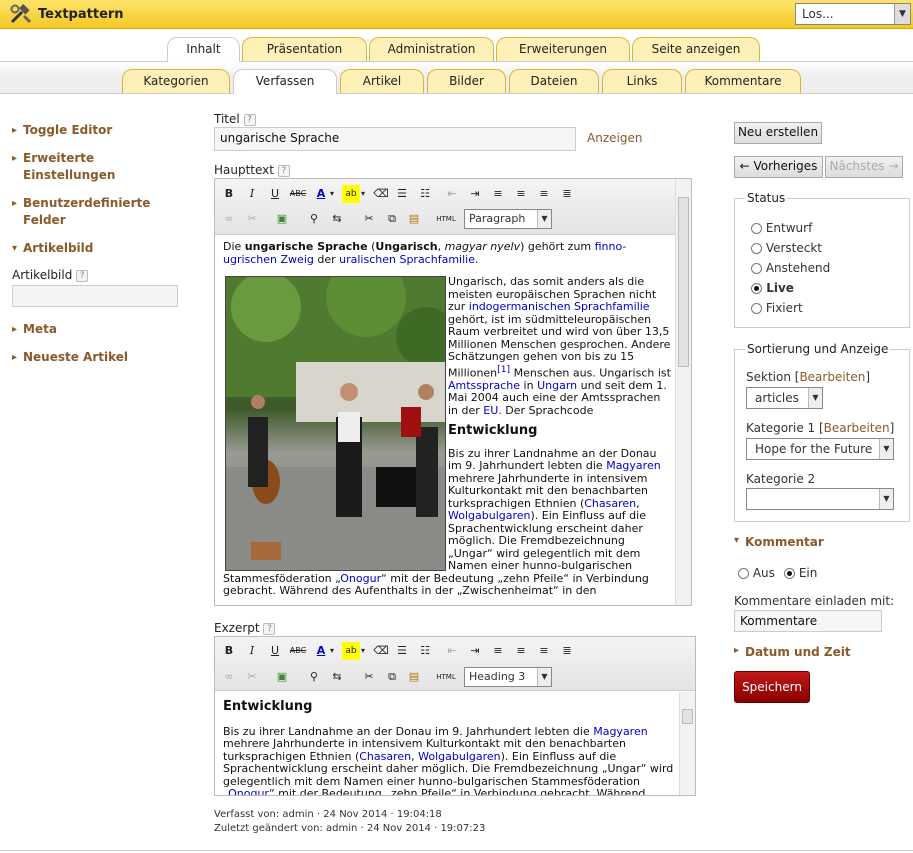 This screenshot has width=913, height=853. What do you see at coordinates (176, 81) in the screenshot?
I see `tab-kategorien: Kategorien` at bounding box center [176, 81].